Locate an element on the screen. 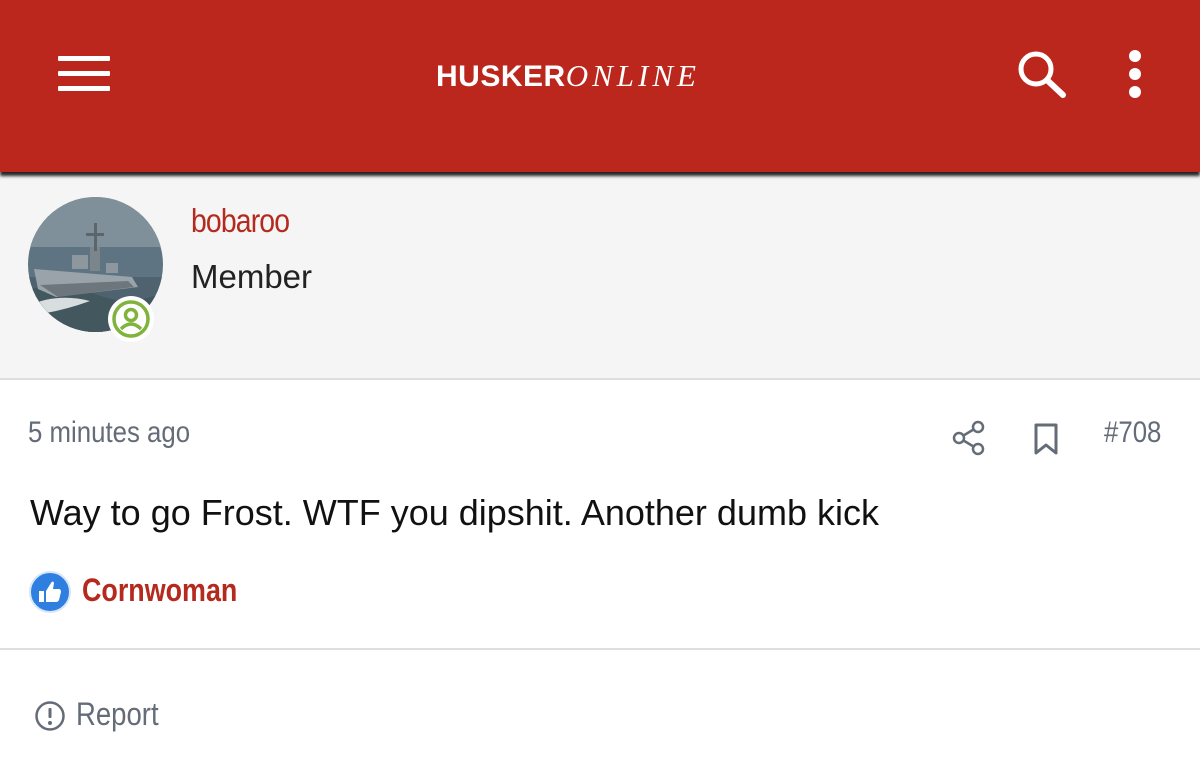 The height and width of the screenshot is (776, 1200). author-username: bobaroo is located at coordinates (240, 221).